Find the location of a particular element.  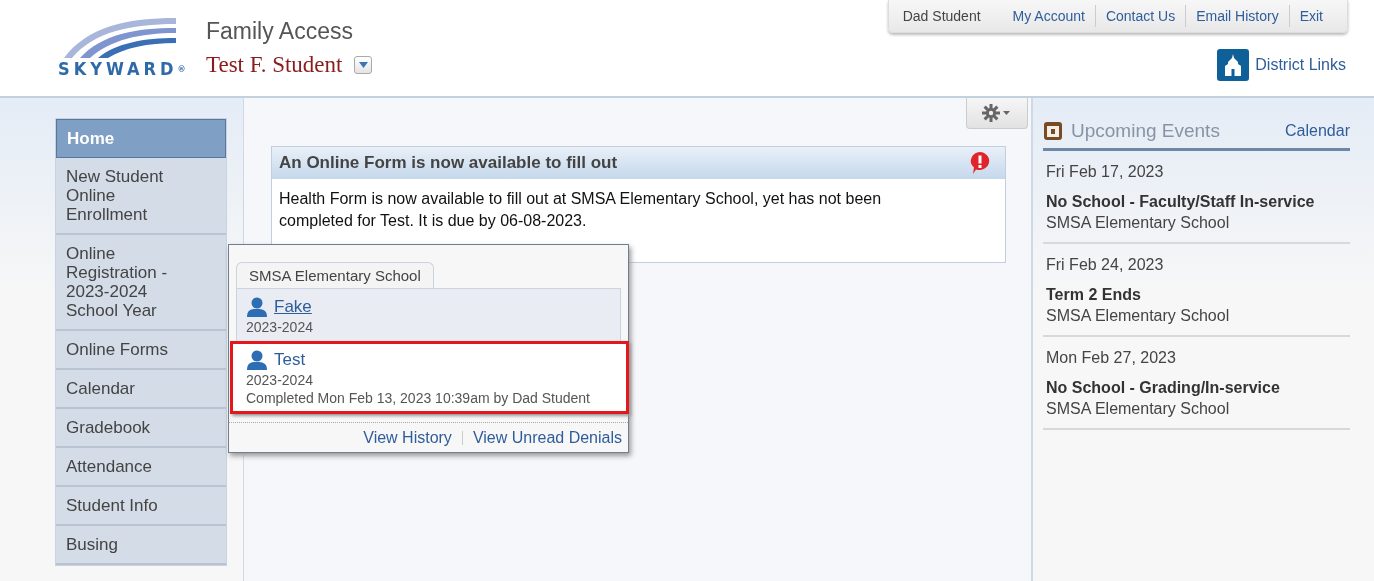

event-name: No School - Grading/In-service is located at coordinates (1163, 388).